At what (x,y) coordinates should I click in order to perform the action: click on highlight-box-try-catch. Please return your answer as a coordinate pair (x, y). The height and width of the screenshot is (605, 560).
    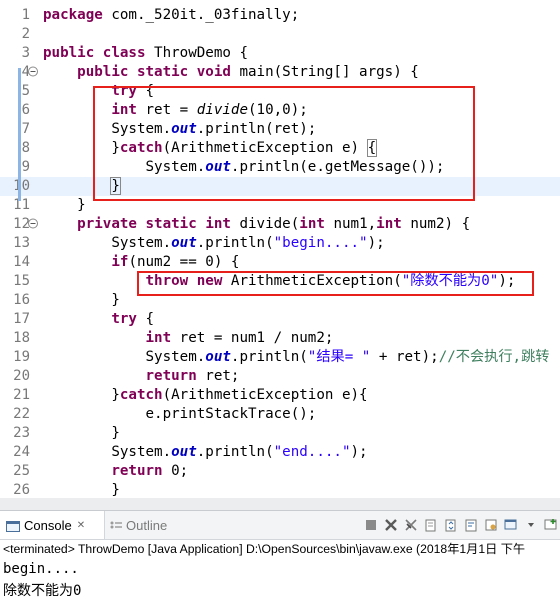
    Looking at the image, I should click on (284, 143).